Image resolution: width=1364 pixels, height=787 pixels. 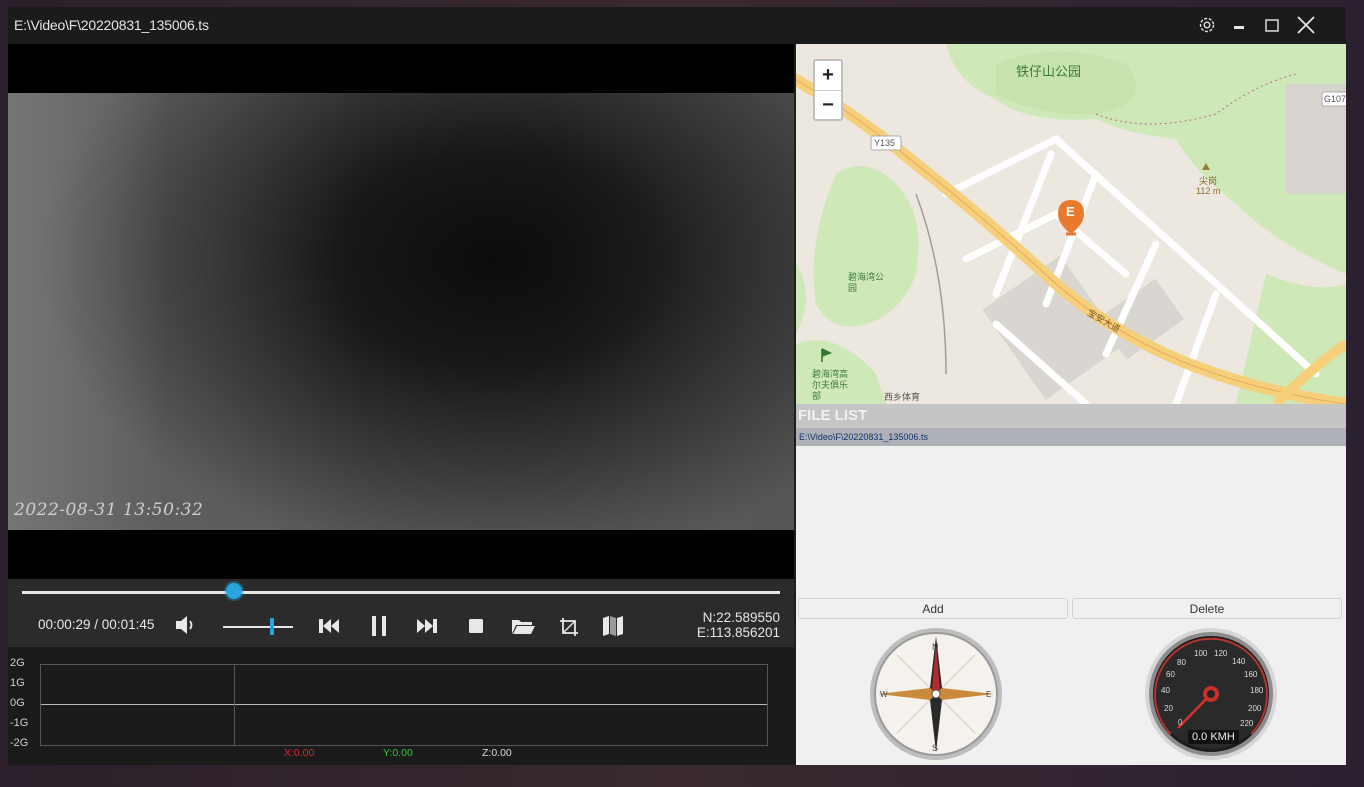 I want to click on compass-north: N, so click(x=935, y=647).